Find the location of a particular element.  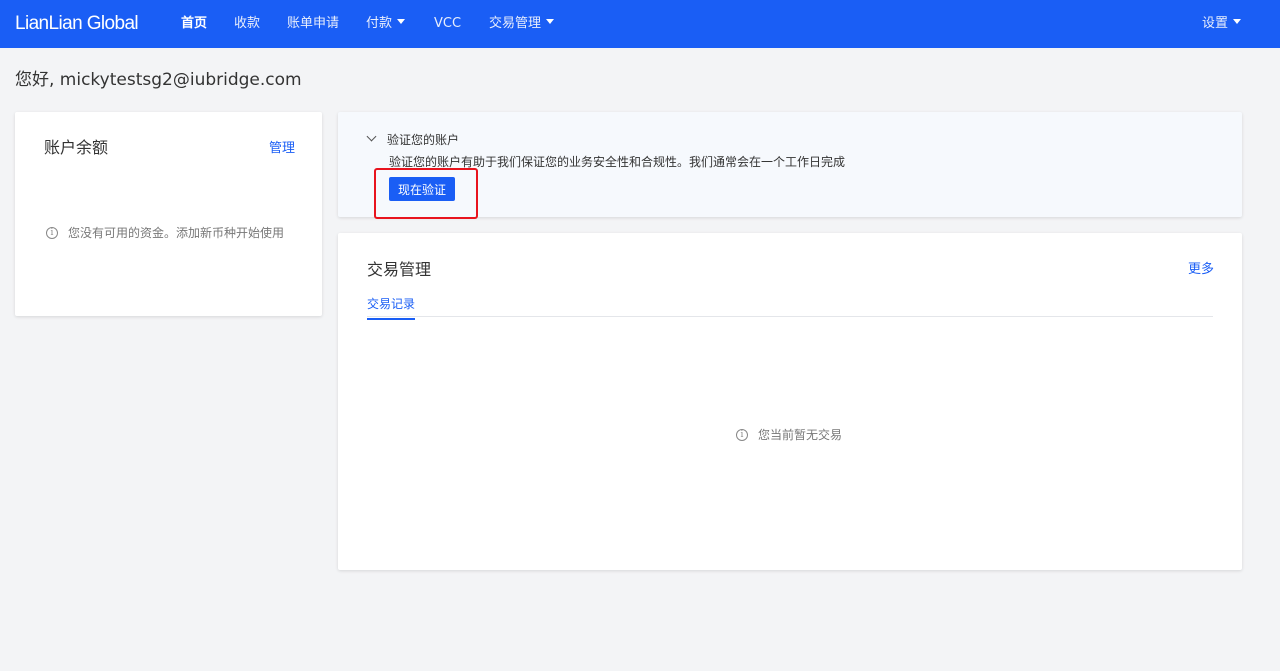

nav-item-vcc: VCC is located at coordinates (447, 24).